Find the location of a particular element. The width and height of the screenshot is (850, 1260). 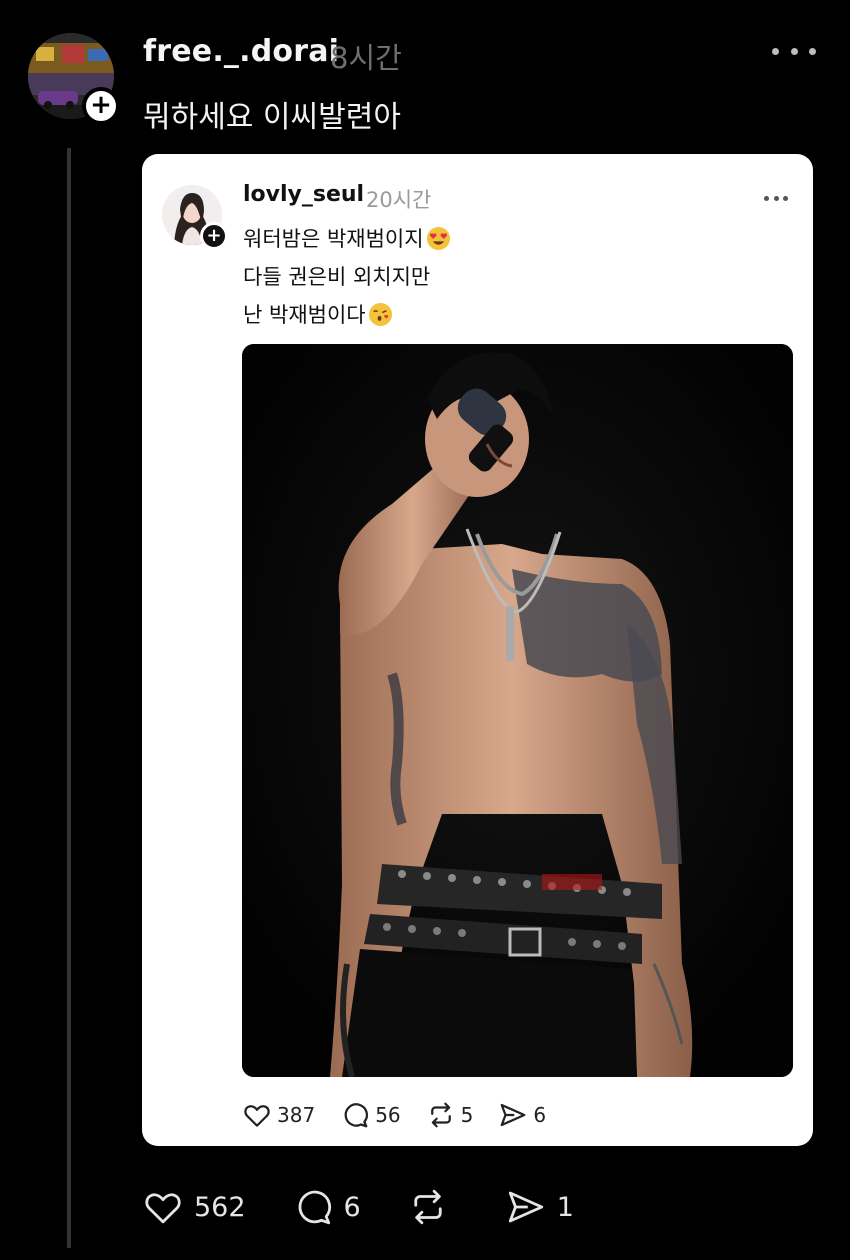

more-options-button is located at coordinates (794, 51).